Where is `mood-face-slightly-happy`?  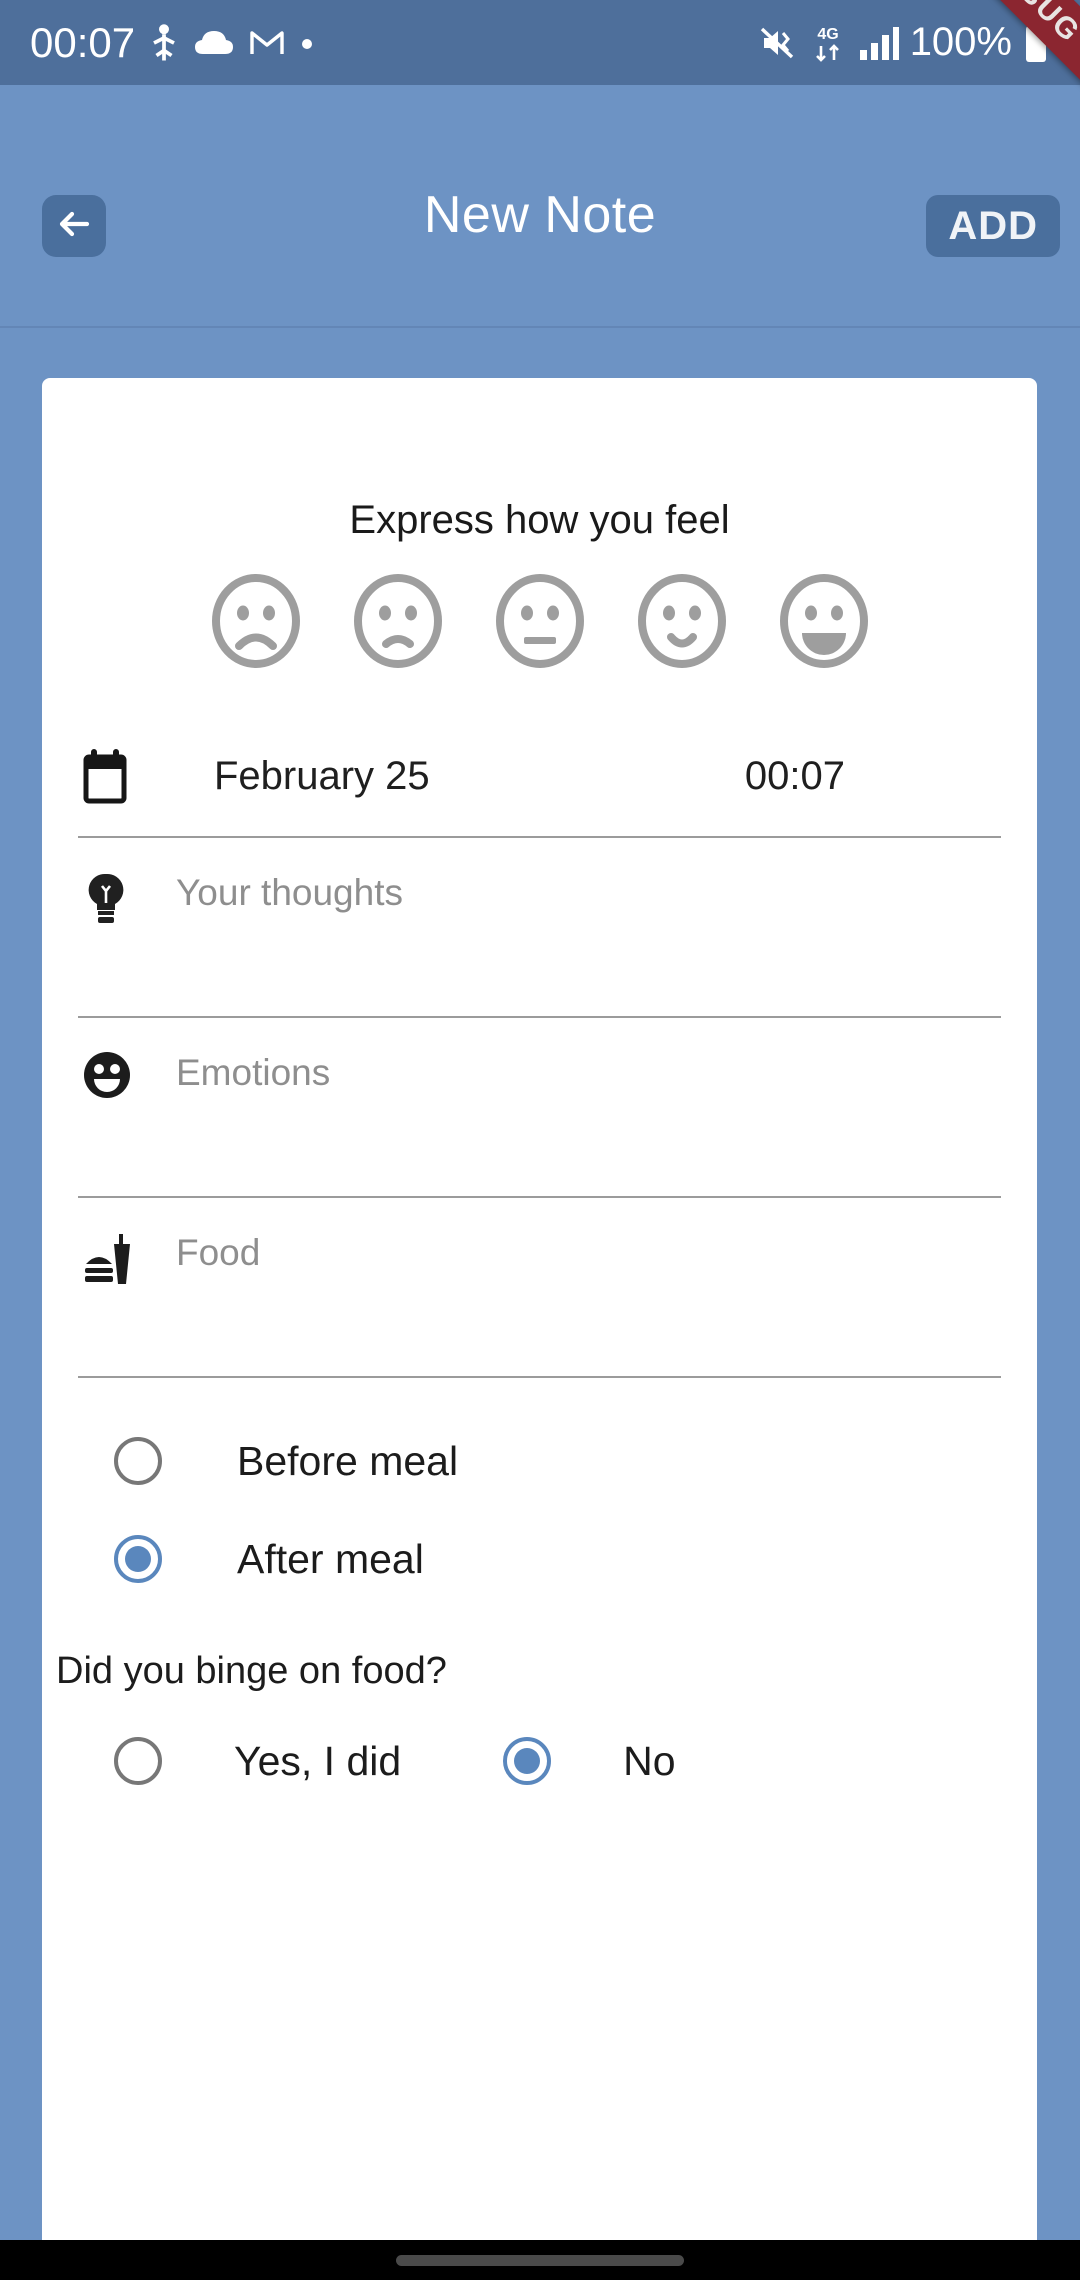
mood-face-slightly-happy is located at coordinates (682, 623).